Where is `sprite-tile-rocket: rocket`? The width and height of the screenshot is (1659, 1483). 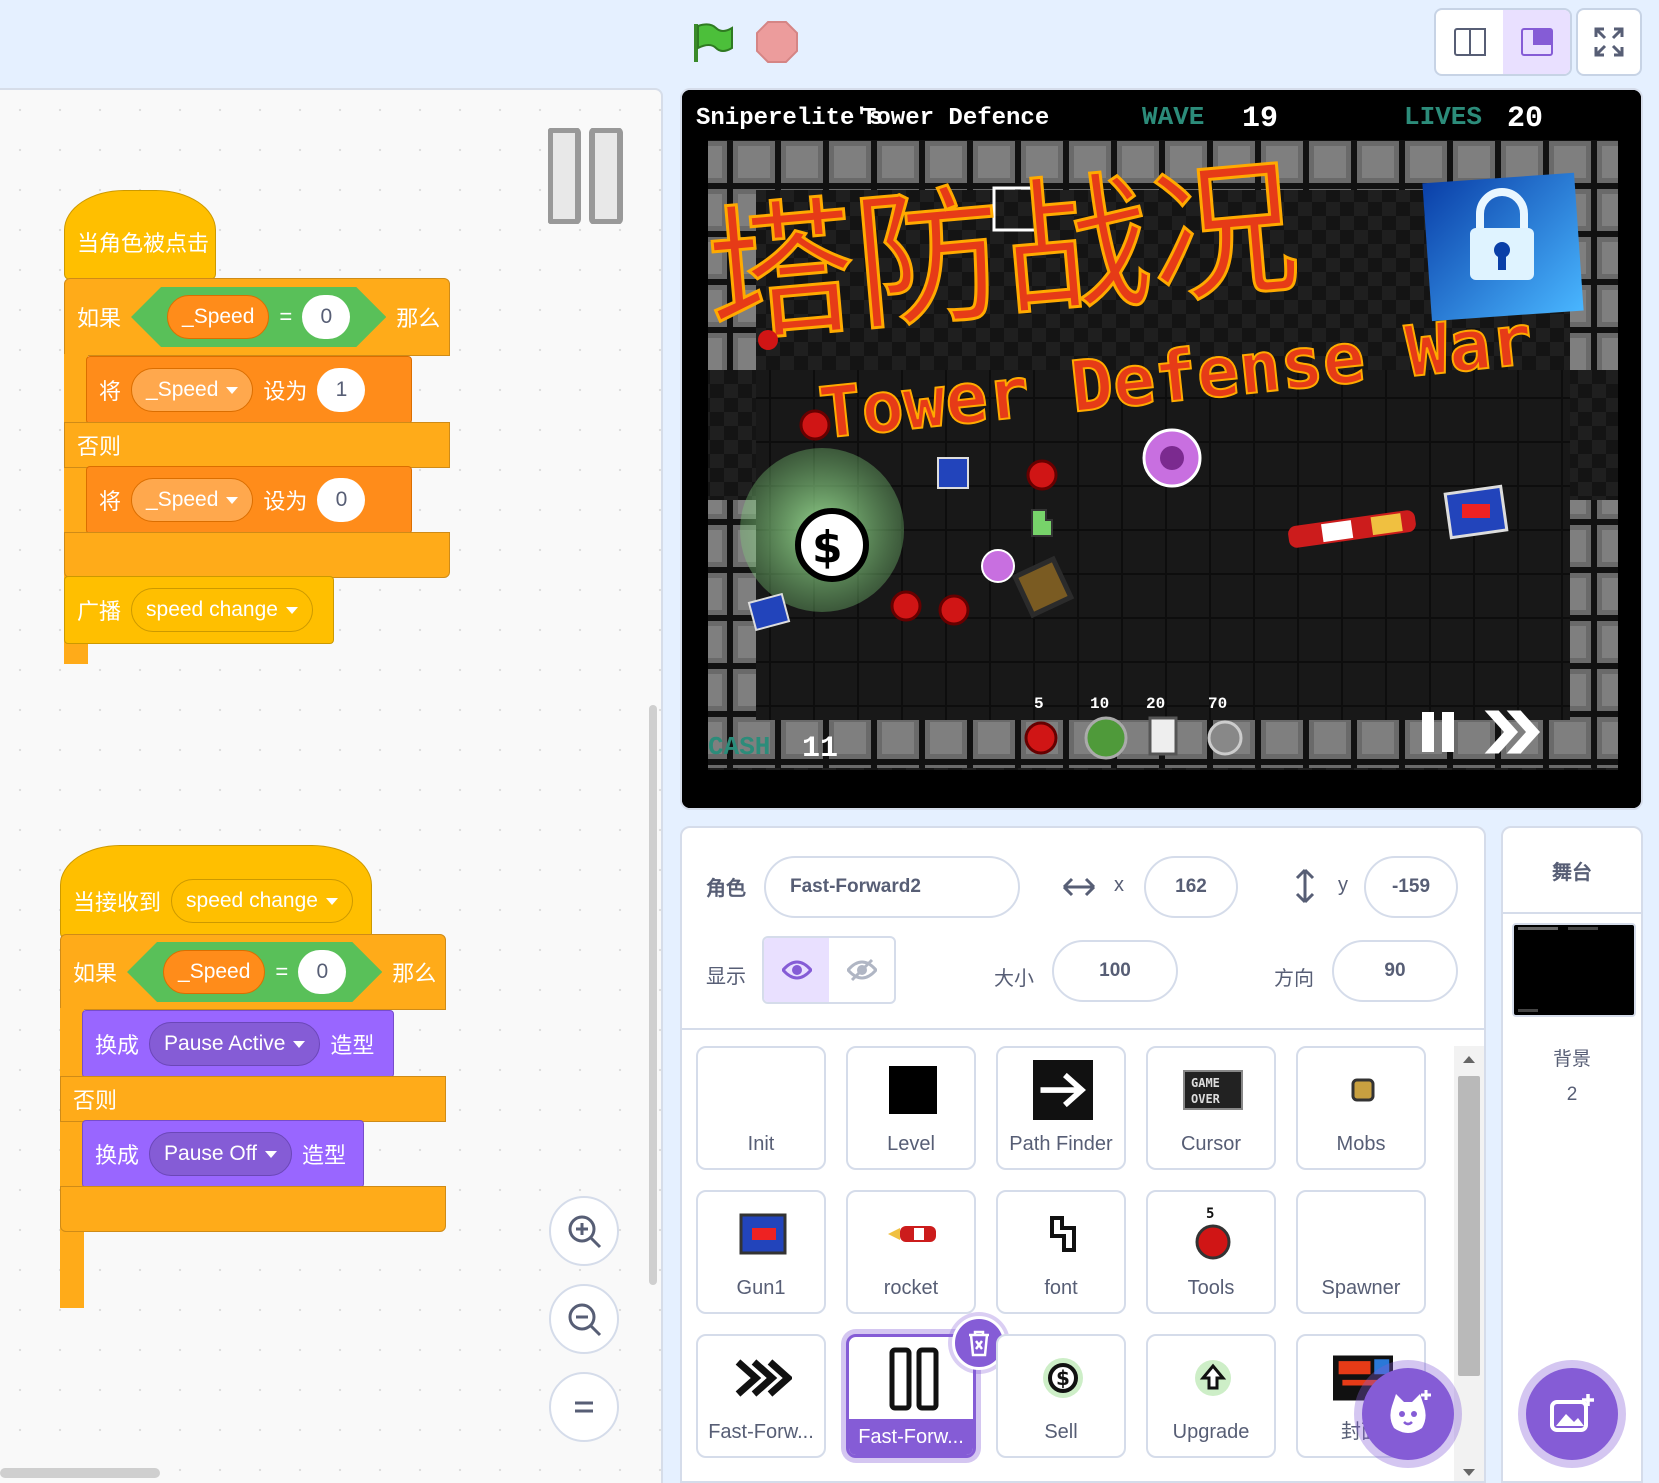
sprite-tile-rocket: rocket is located at coordinates (911, 1252).